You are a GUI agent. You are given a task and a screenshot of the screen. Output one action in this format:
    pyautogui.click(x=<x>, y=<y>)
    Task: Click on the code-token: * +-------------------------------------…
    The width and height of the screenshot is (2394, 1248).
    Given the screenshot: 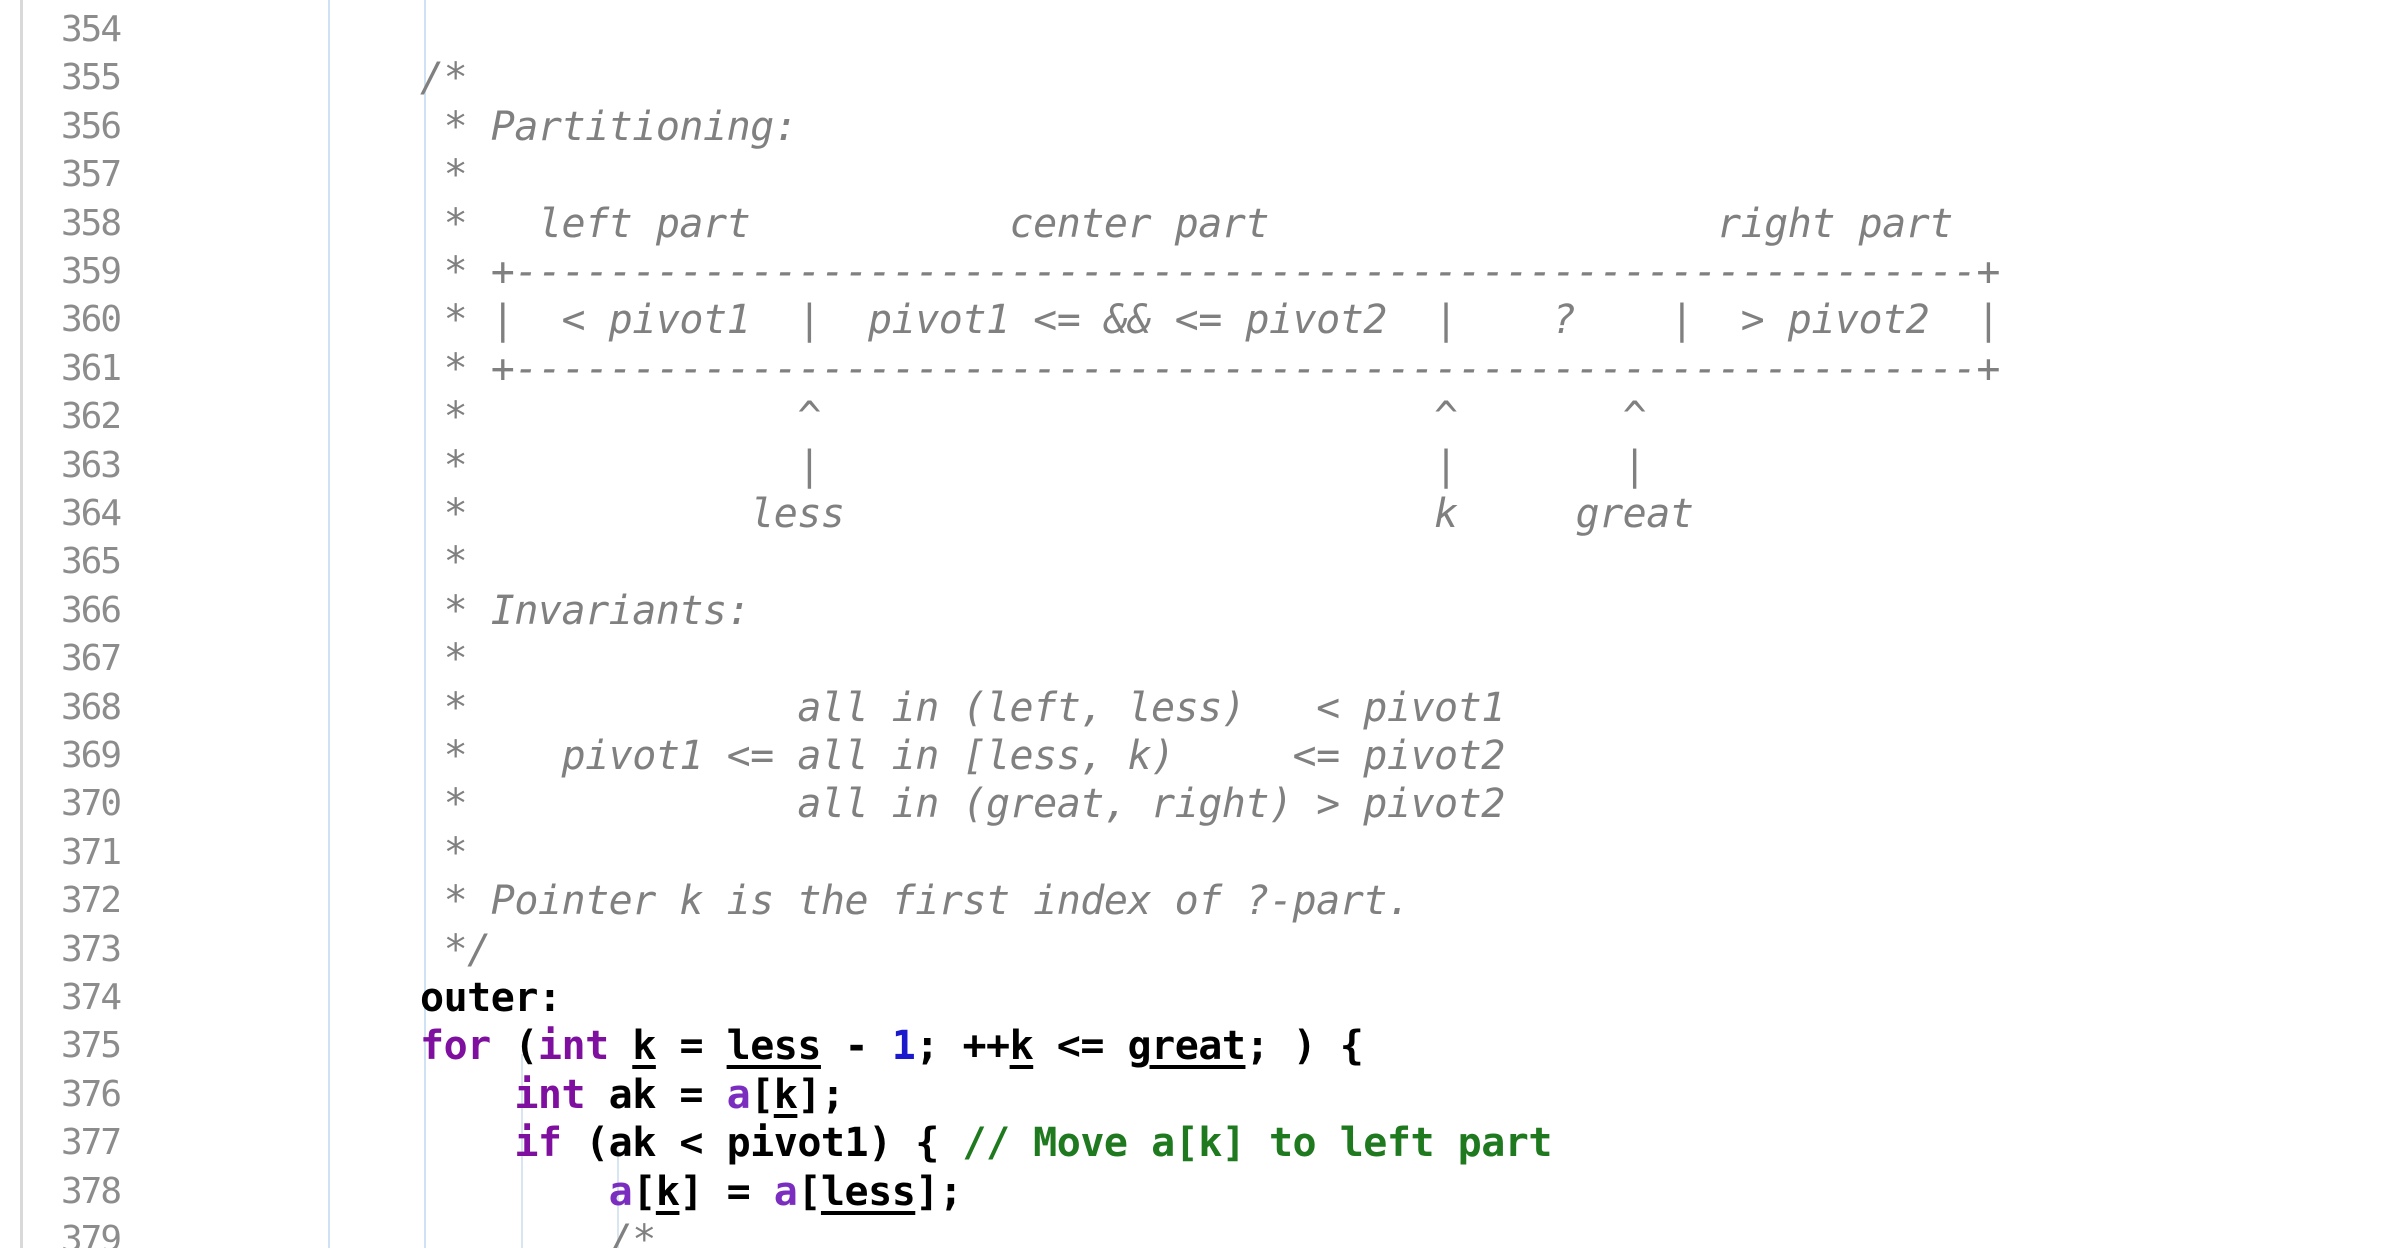 What is the action you would take?
    pyautogui.click(x=1210, y=272)
    